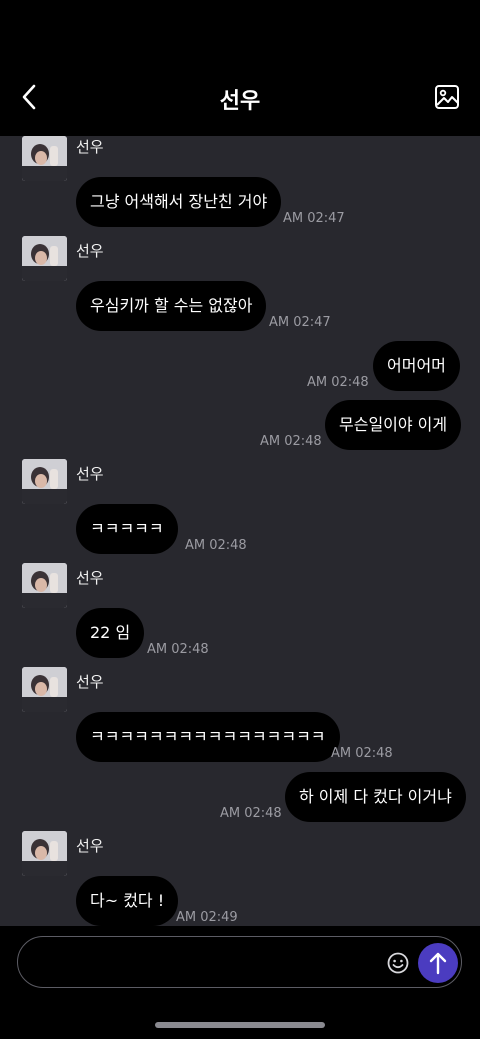 Image resolution: width=480 pixels, height=1039 pixels. I want to click on message-bubble: ㅋㅋㅋㅋㅋㅋㅋㅋㅋㅋㅋㅋㅋㅋㅋㅋ, so click(208, 737).